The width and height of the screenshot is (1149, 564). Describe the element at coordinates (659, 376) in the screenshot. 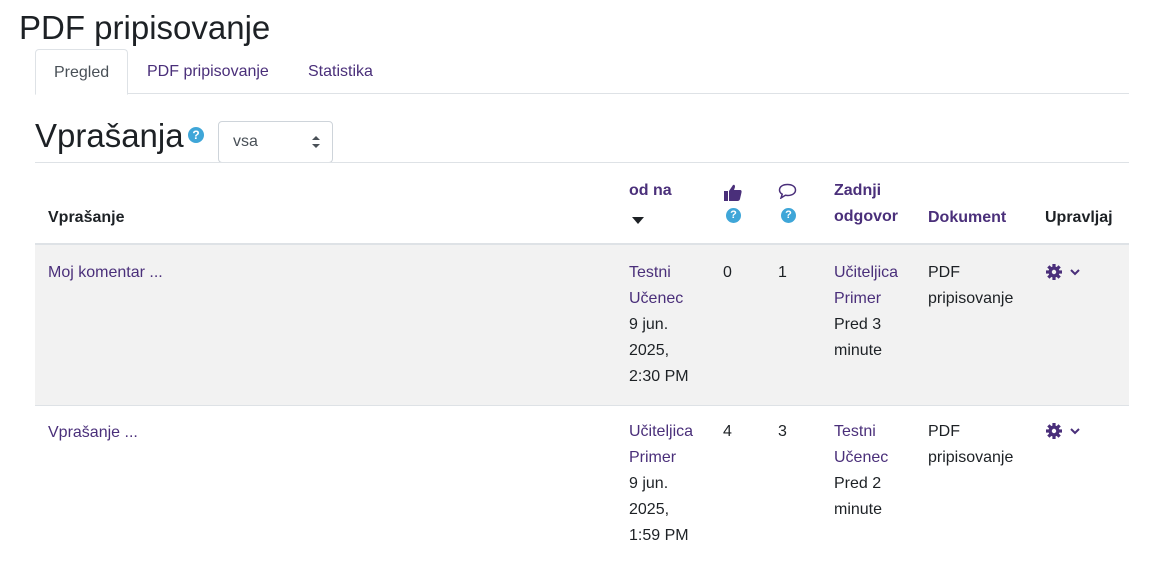

I see `date-line3: 2:30 PM` at that location.